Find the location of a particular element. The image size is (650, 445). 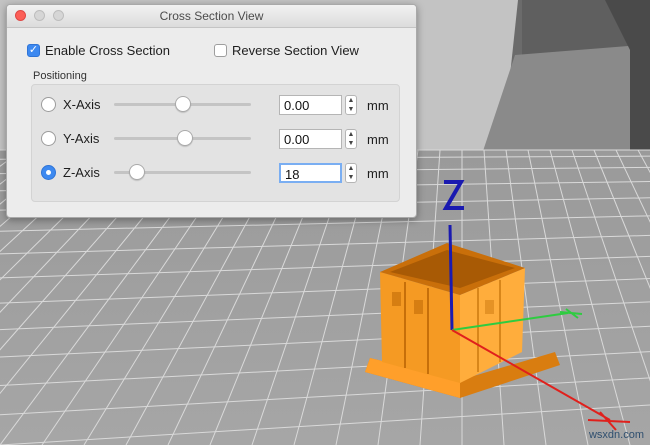

dialog-title: Cross Section View is located at coordinates (211, 16).